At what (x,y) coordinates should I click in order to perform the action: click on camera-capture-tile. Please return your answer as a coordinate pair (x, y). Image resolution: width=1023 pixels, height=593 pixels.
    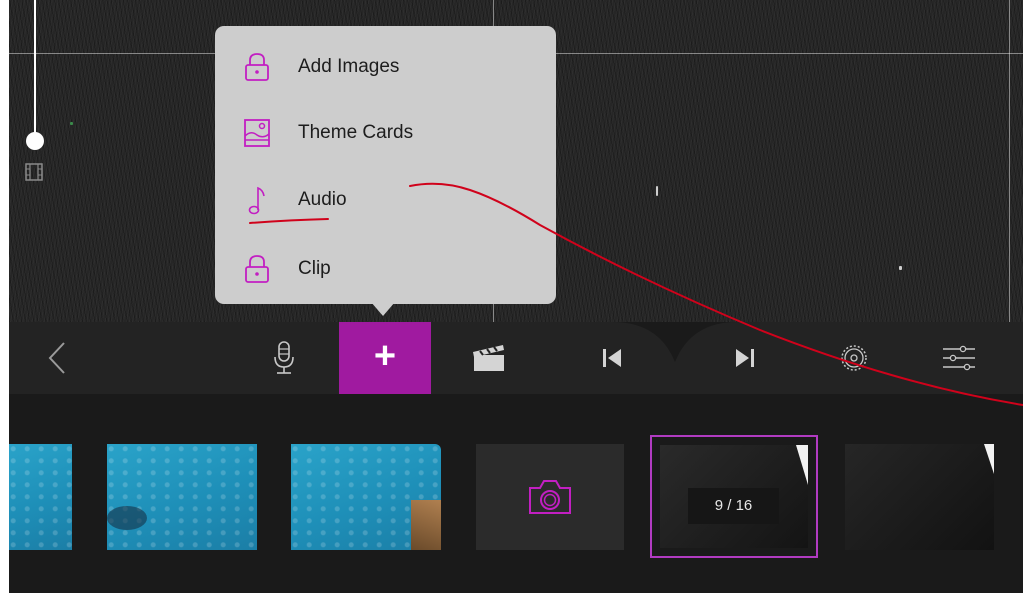
    Looking at the image, I should click on (550, 497).